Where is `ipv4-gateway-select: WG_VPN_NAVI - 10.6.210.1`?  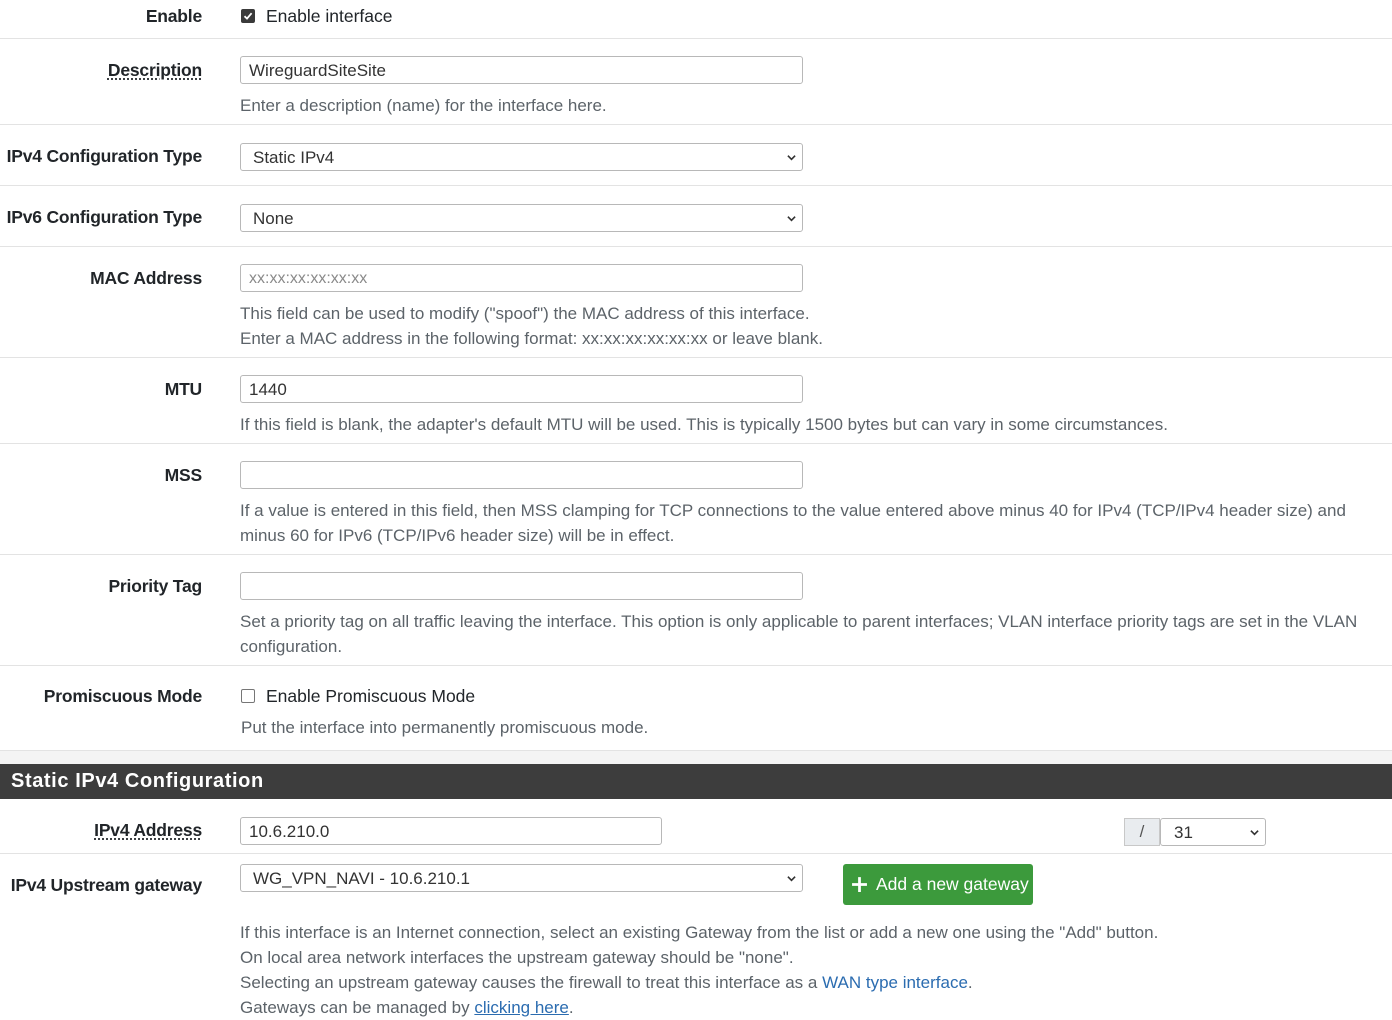
ipv4-gateway-select: WG_VPN_NAVI - 10.6.210.1 is located at coordinates (521, 878).